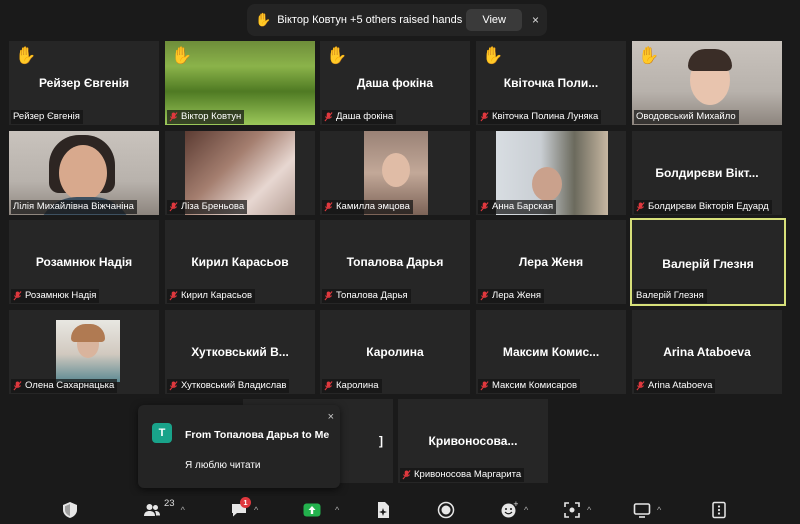  Describe the element at coordinates (84, 352) in the screenshot. I see `participant-tile-video: Олена Сахарнацька` at that location.